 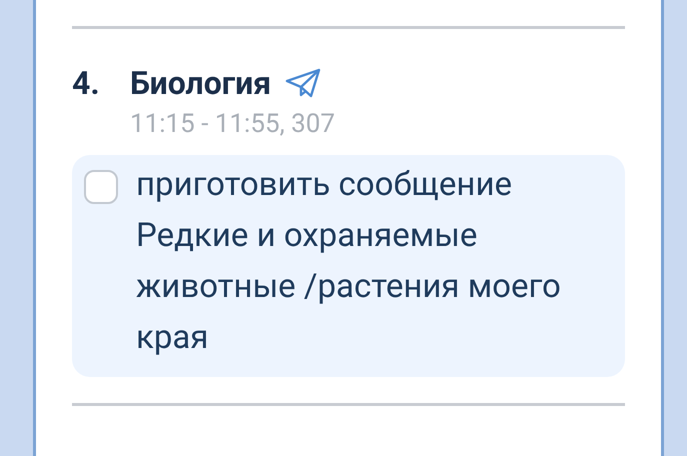 What do you see at coordinates (303, 83) in the screenshot?
I see `paper-plane-icon` at bounding box center [303, 83].